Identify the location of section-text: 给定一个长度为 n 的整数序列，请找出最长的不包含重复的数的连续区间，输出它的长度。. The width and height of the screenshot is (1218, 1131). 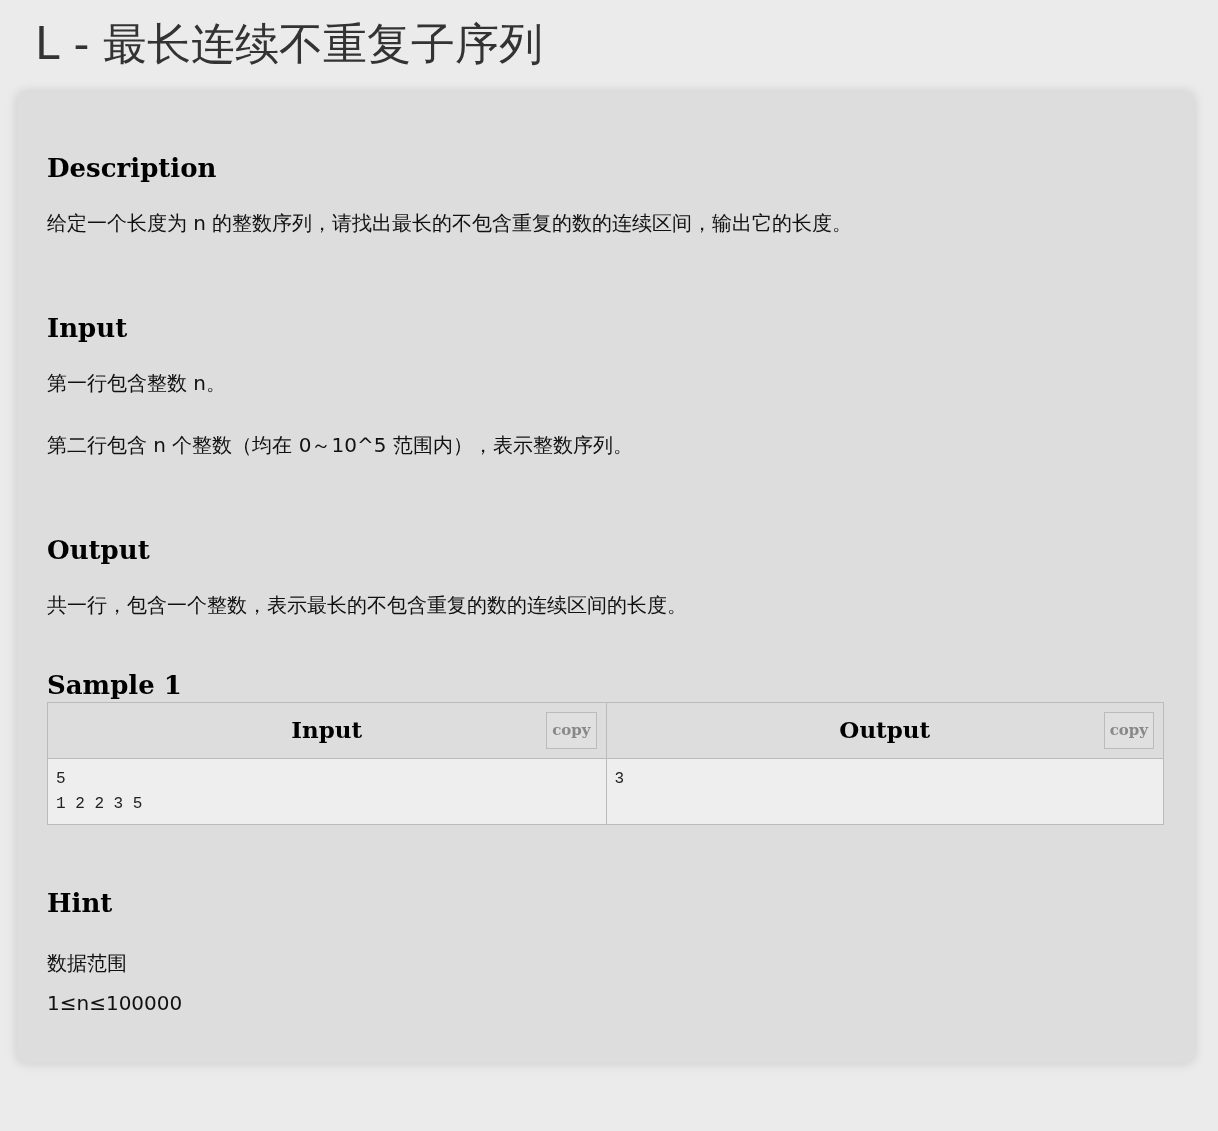
(450, 223).